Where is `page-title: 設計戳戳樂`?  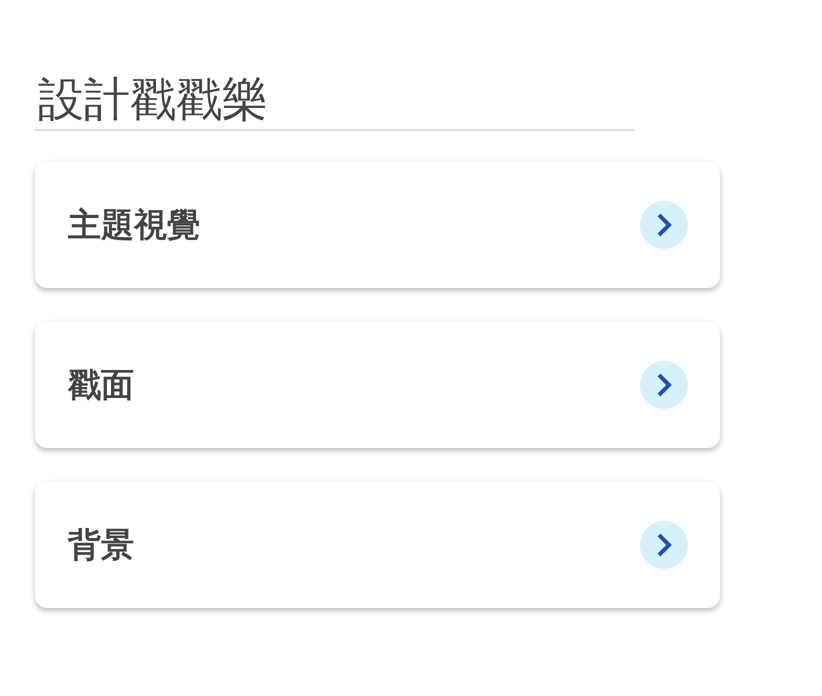
page-title: 設計戳戳樂 is located at coordinates (335, 102).